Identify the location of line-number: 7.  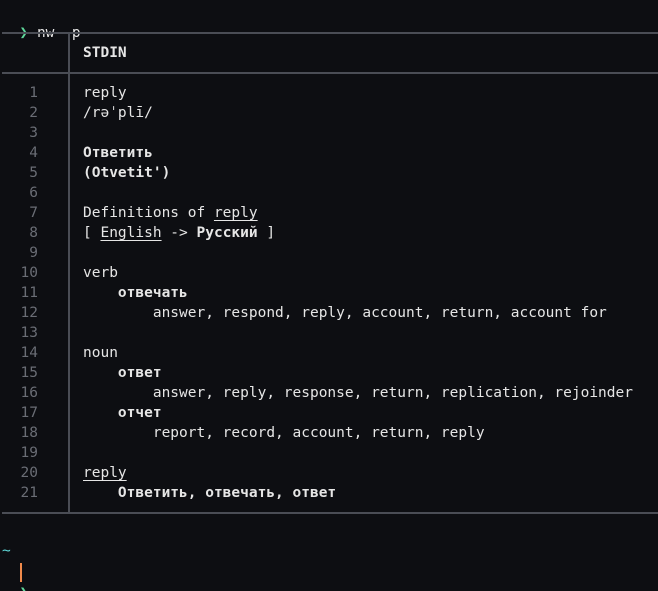
(33, 213).